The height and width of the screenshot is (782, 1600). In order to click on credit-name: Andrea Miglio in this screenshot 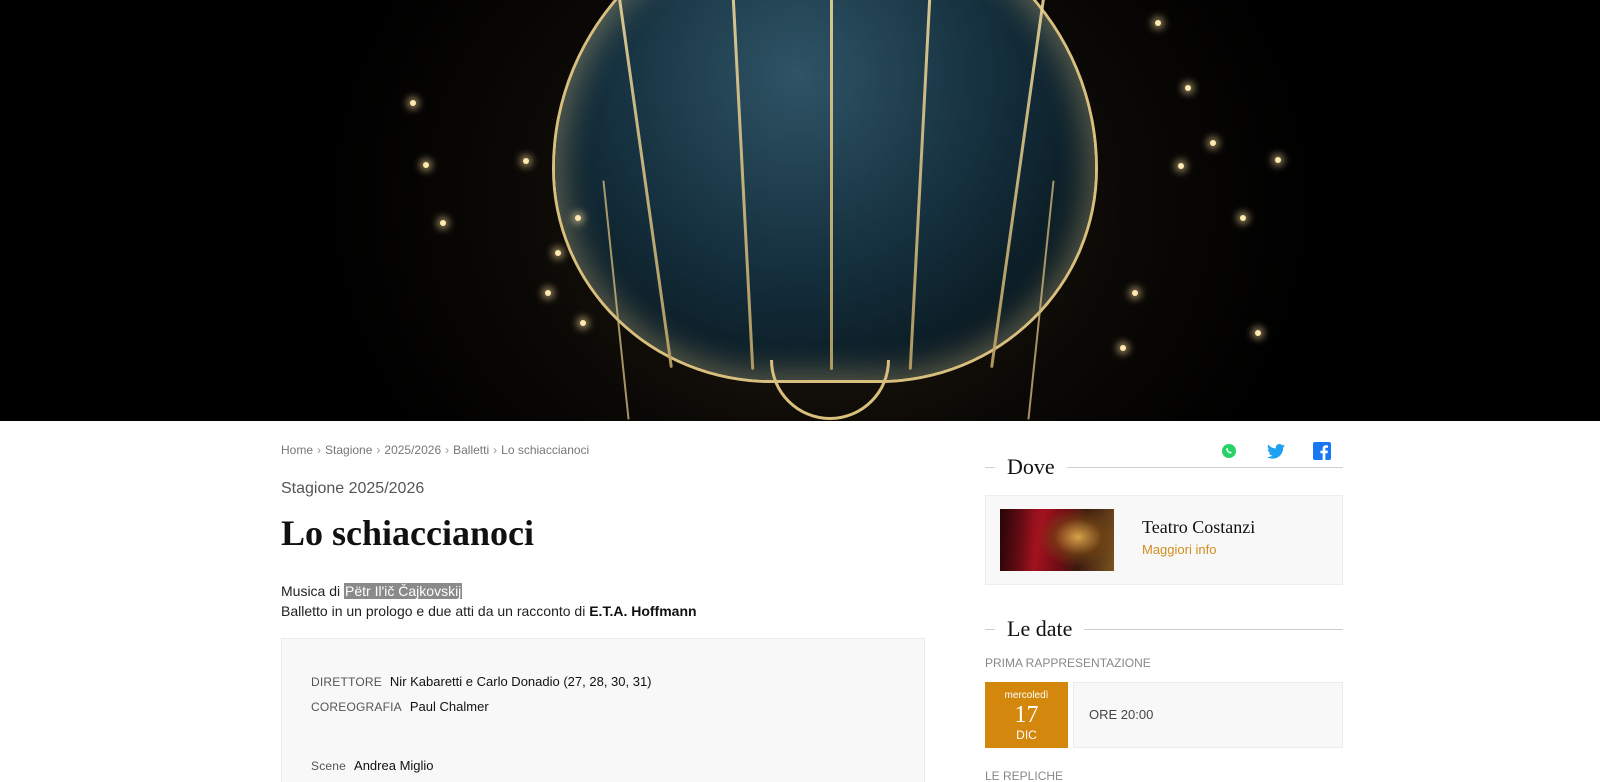, I will do `click(394, 765)`.